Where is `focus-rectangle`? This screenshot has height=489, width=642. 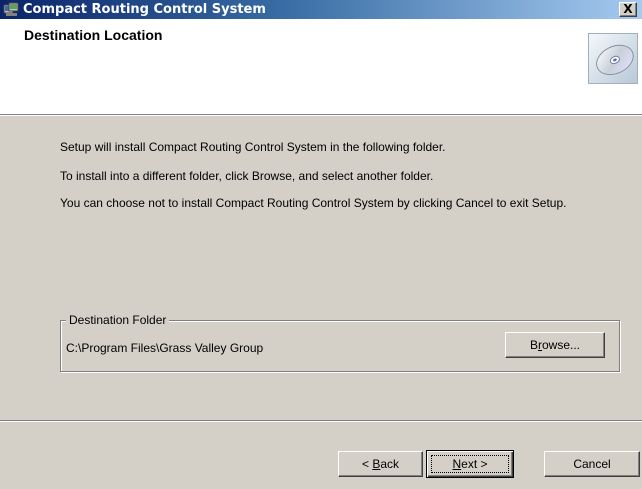
focus-rectangle is located at coordinates (470, 464).